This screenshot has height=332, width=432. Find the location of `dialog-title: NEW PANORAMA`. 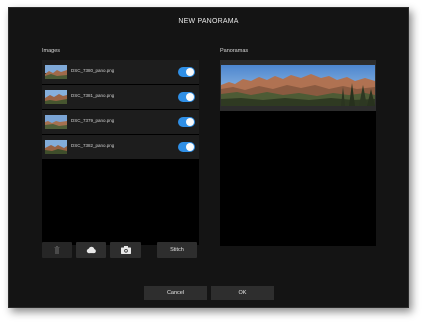

dialog-title: NEW PANORAMA is located at coordinates (208, 21).